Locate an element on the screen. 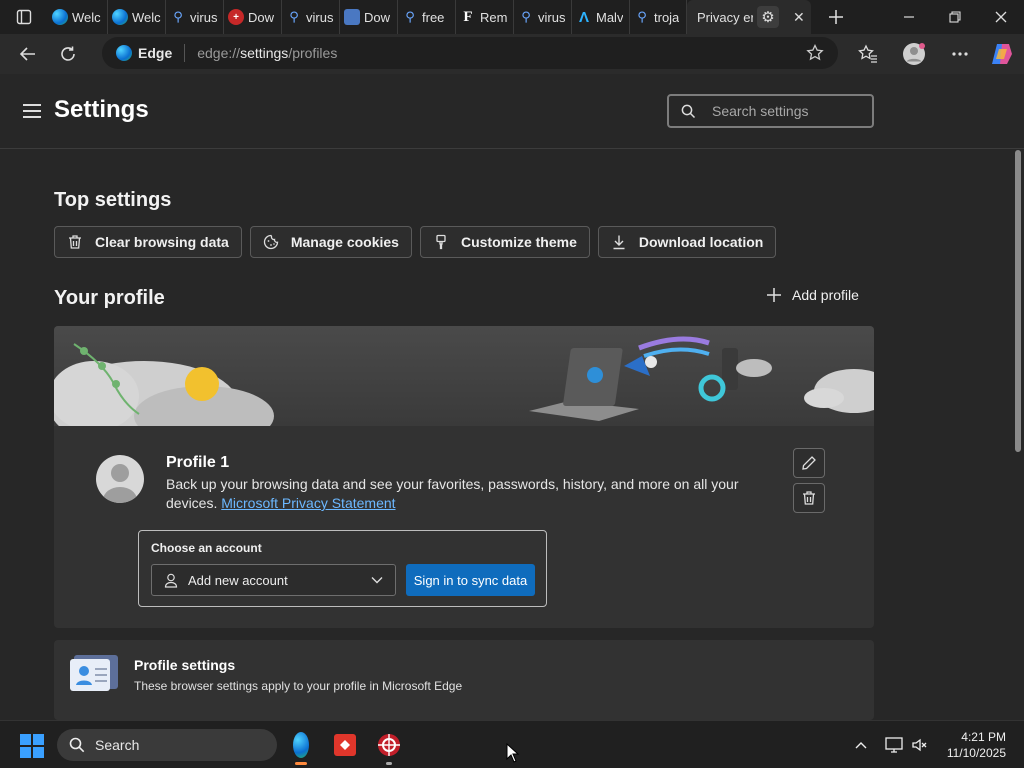 The height and width of the screenshot is (768, 1024). profile-settings-title: Profile settings is located at coordinates (185, 665).